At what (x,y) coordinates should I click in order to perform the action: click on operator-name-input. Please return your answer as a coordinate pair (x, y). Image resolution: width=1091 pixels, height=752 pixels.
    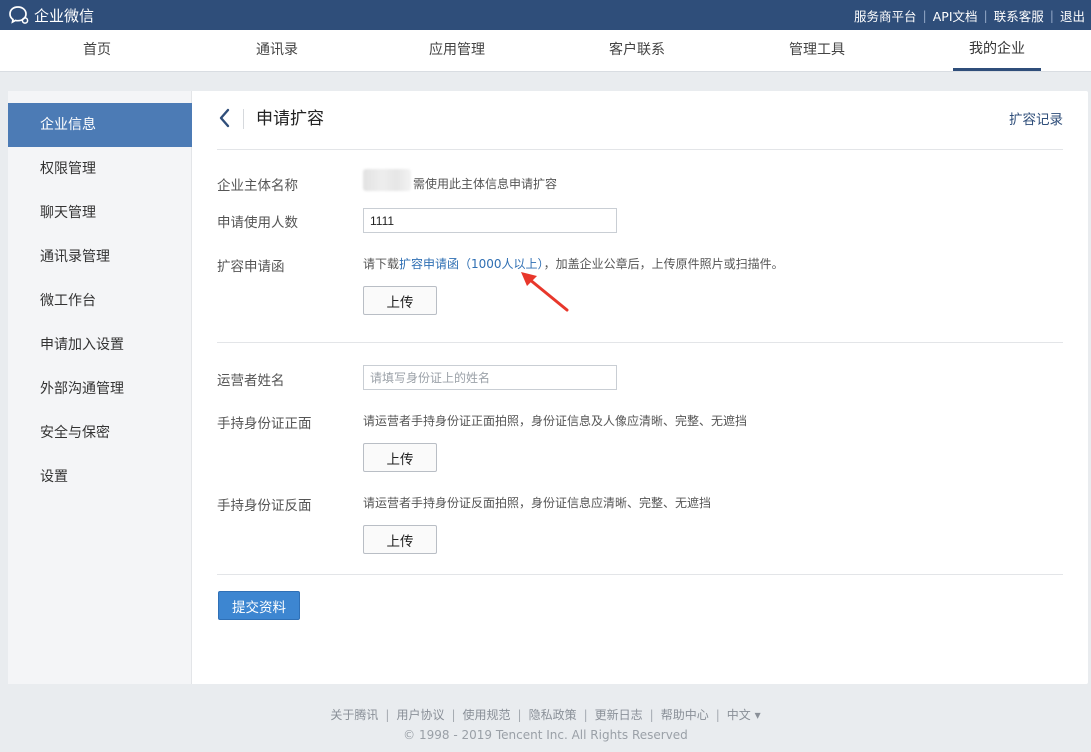
    Looking at the image, I should click on (490, 377).